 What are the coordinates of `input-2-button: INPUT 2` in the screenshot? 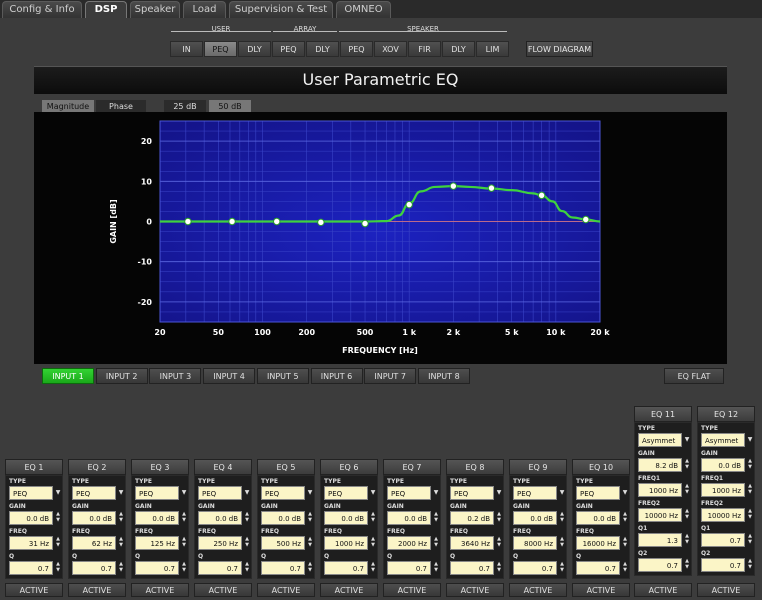 It's located at (121, 376).